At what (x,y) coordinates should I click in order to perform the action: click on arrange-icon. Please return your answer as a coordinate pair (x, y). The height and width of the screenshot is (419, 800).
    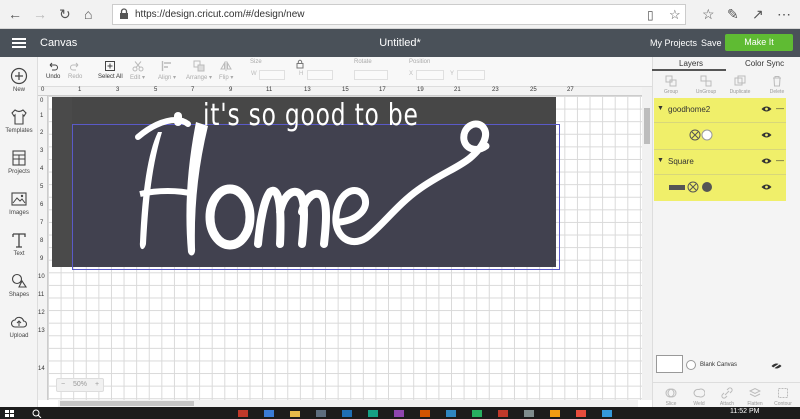
    Looking at the image, I should click on (199, 66).